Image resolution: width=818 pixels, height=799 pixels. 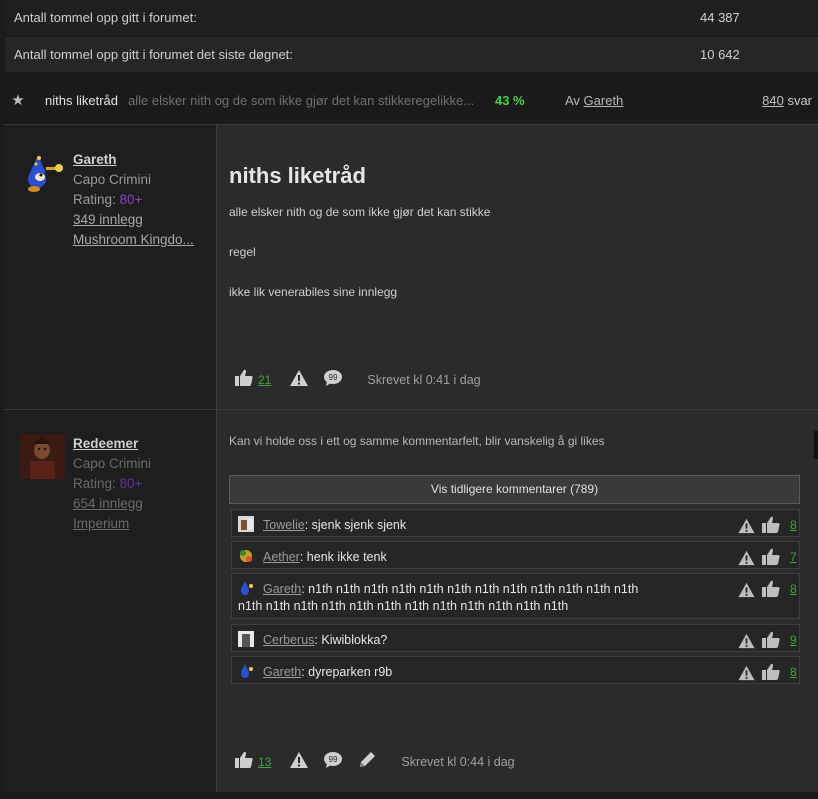 What do you see at coordinates (411, 17) in the screenshot?
I see `stat-row-total-thumbs: Antall tommel opp gitt i forumet: 44 387` at bounding box center [411, 17].